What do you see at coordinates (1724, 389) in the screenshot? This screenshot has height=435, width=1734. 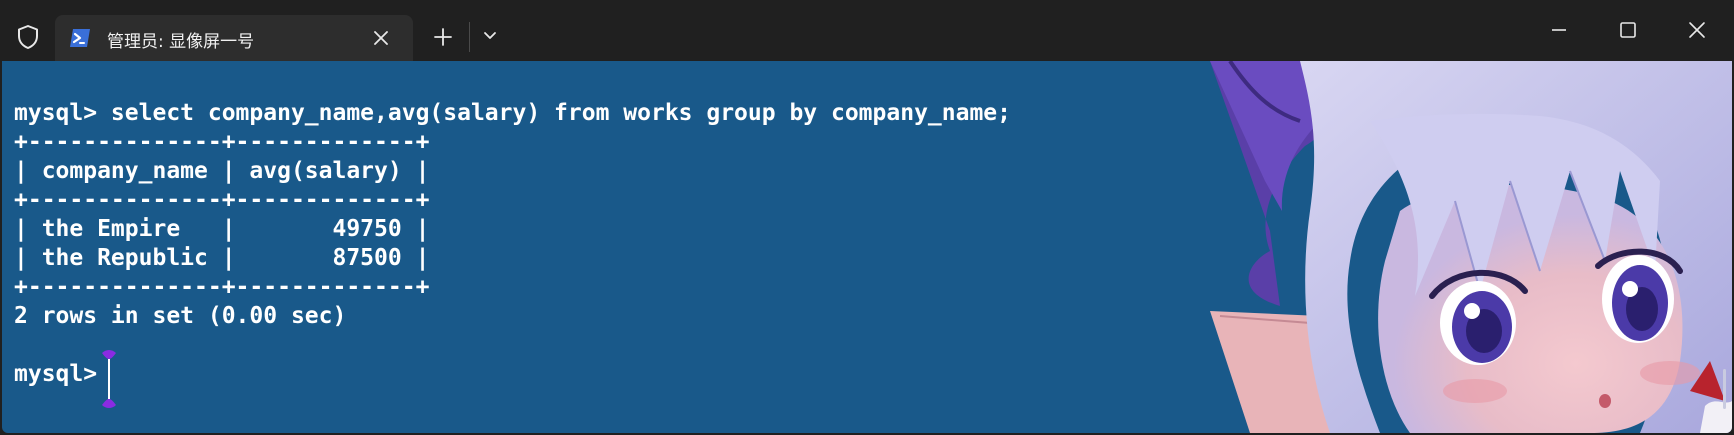 I see `scrollbar-thumb` at bounding box center [1724, 389].